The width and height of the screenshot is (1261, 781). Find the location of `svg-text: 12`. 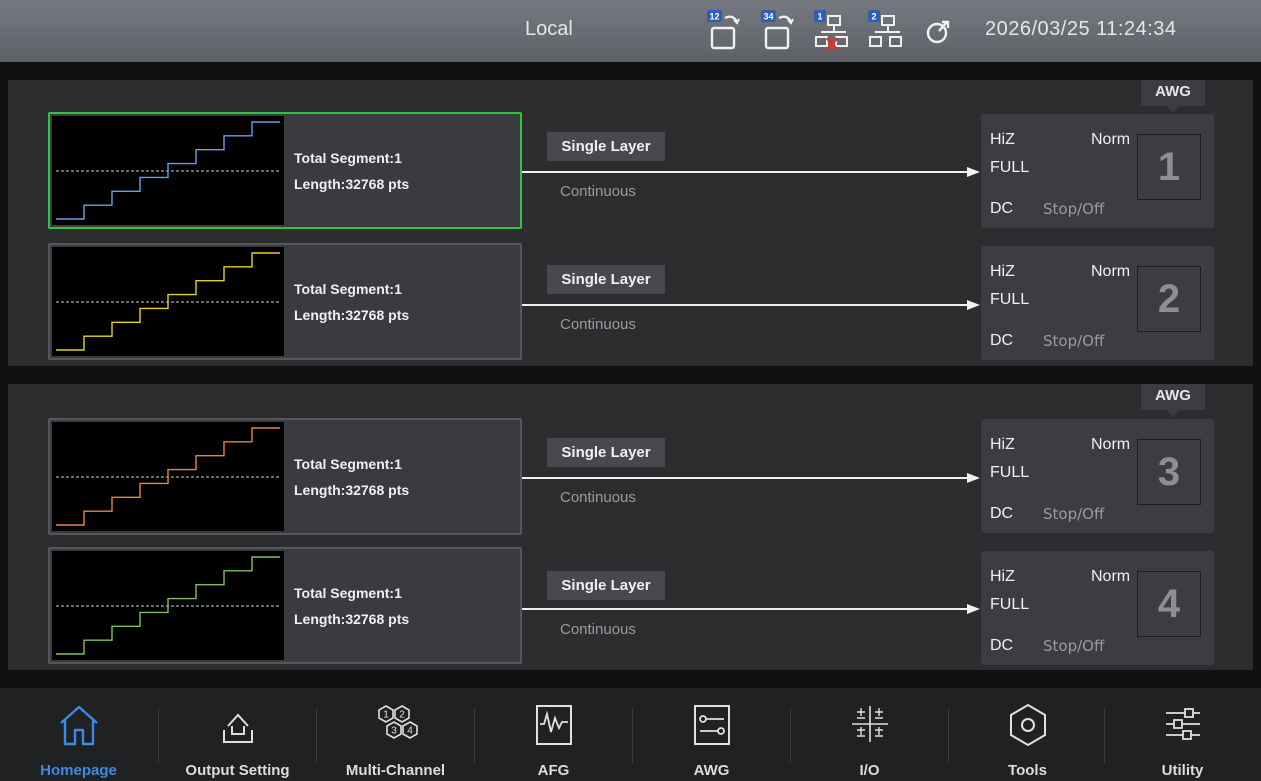

svg-text: 12 is located at coordinates (714, 17).